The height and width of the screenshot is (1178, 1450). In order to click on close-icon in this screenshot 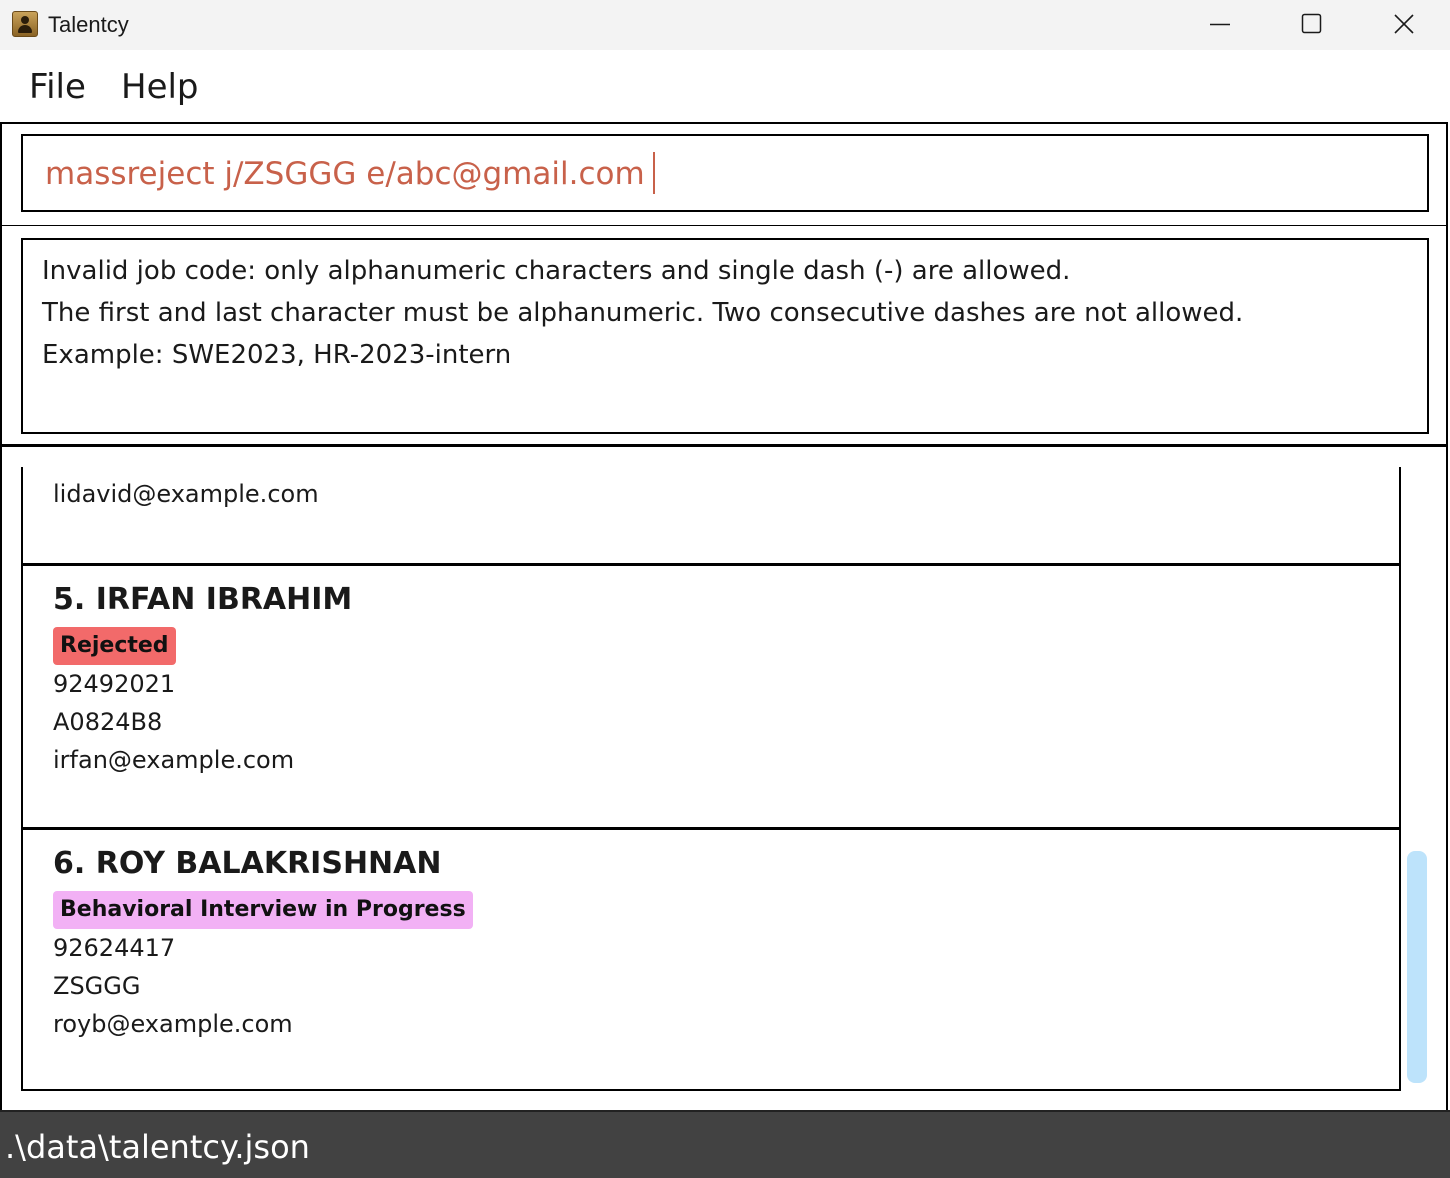, I will do `click(1404, 24)`.